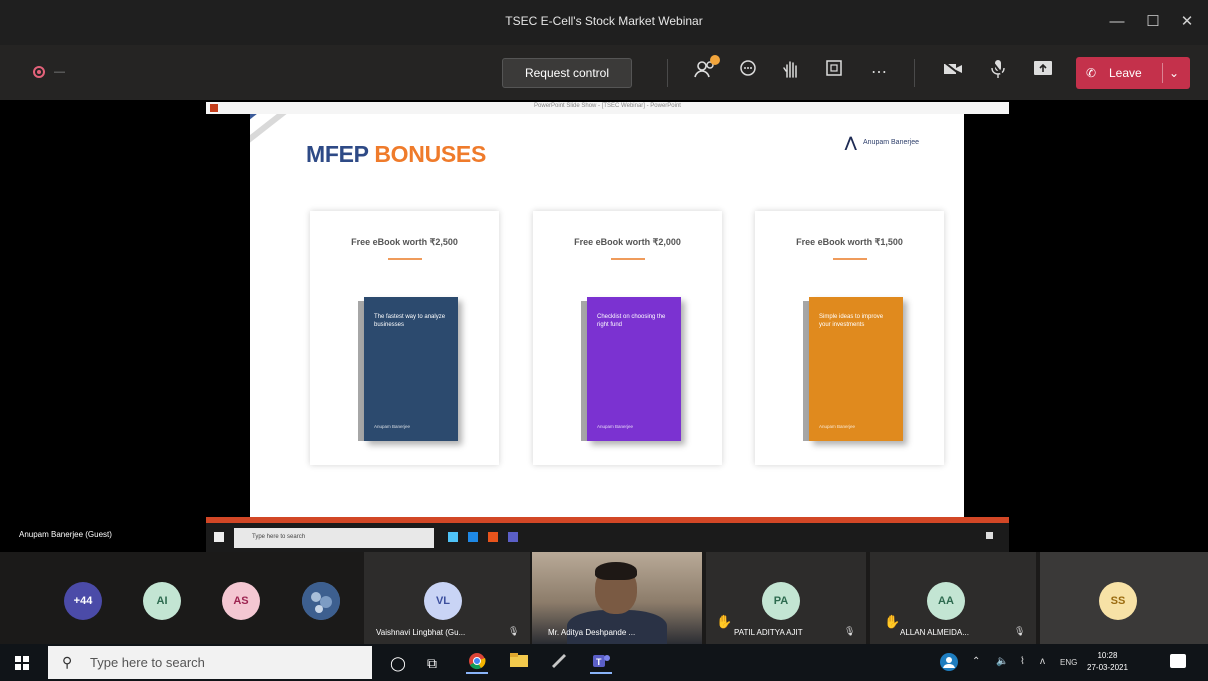  I want to click on request-control-button: Request control, so click(567, 73).